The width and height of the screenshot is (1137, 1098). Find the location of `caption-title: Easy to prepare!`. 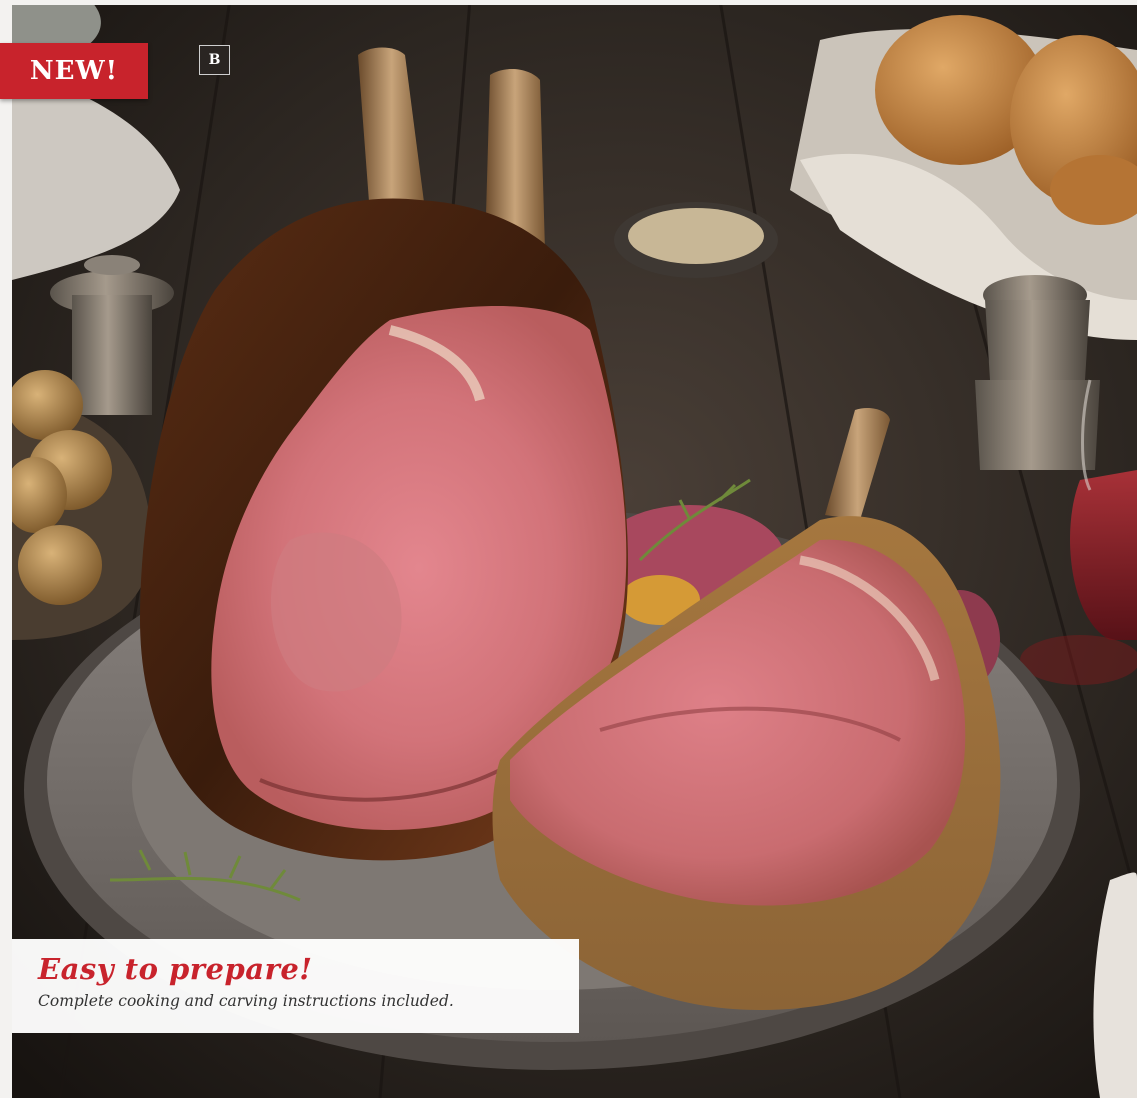

caption-title: Easy to prepare! is located at coordinates (175, 969).